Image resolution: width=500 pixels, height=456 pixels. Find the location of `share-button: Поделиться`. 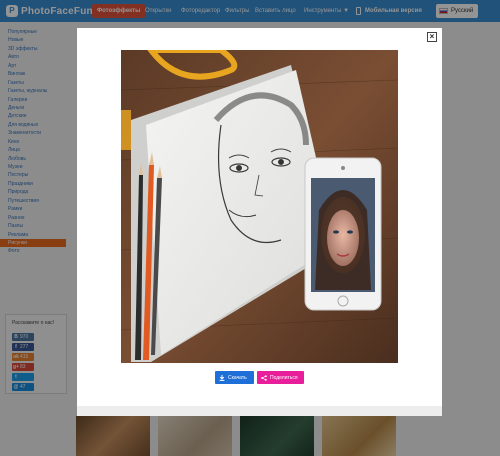

share-button: Поделиться is located at coordinates (280, 377).